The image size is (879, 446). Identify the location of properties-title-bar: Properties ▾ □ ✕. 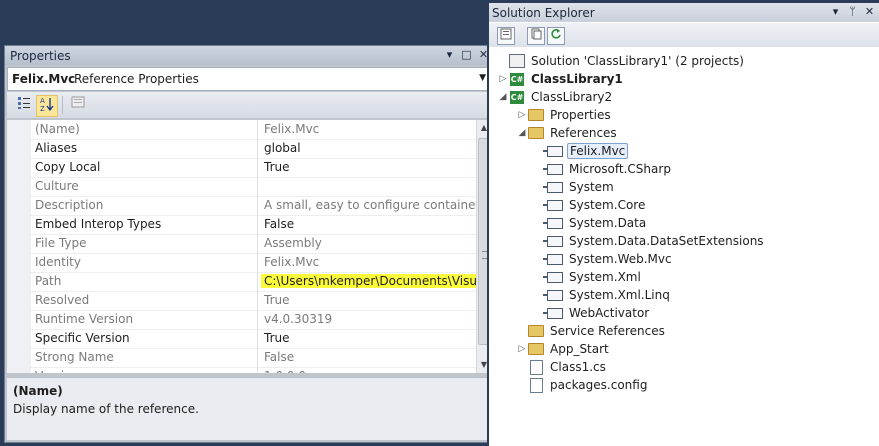
(249, 55).